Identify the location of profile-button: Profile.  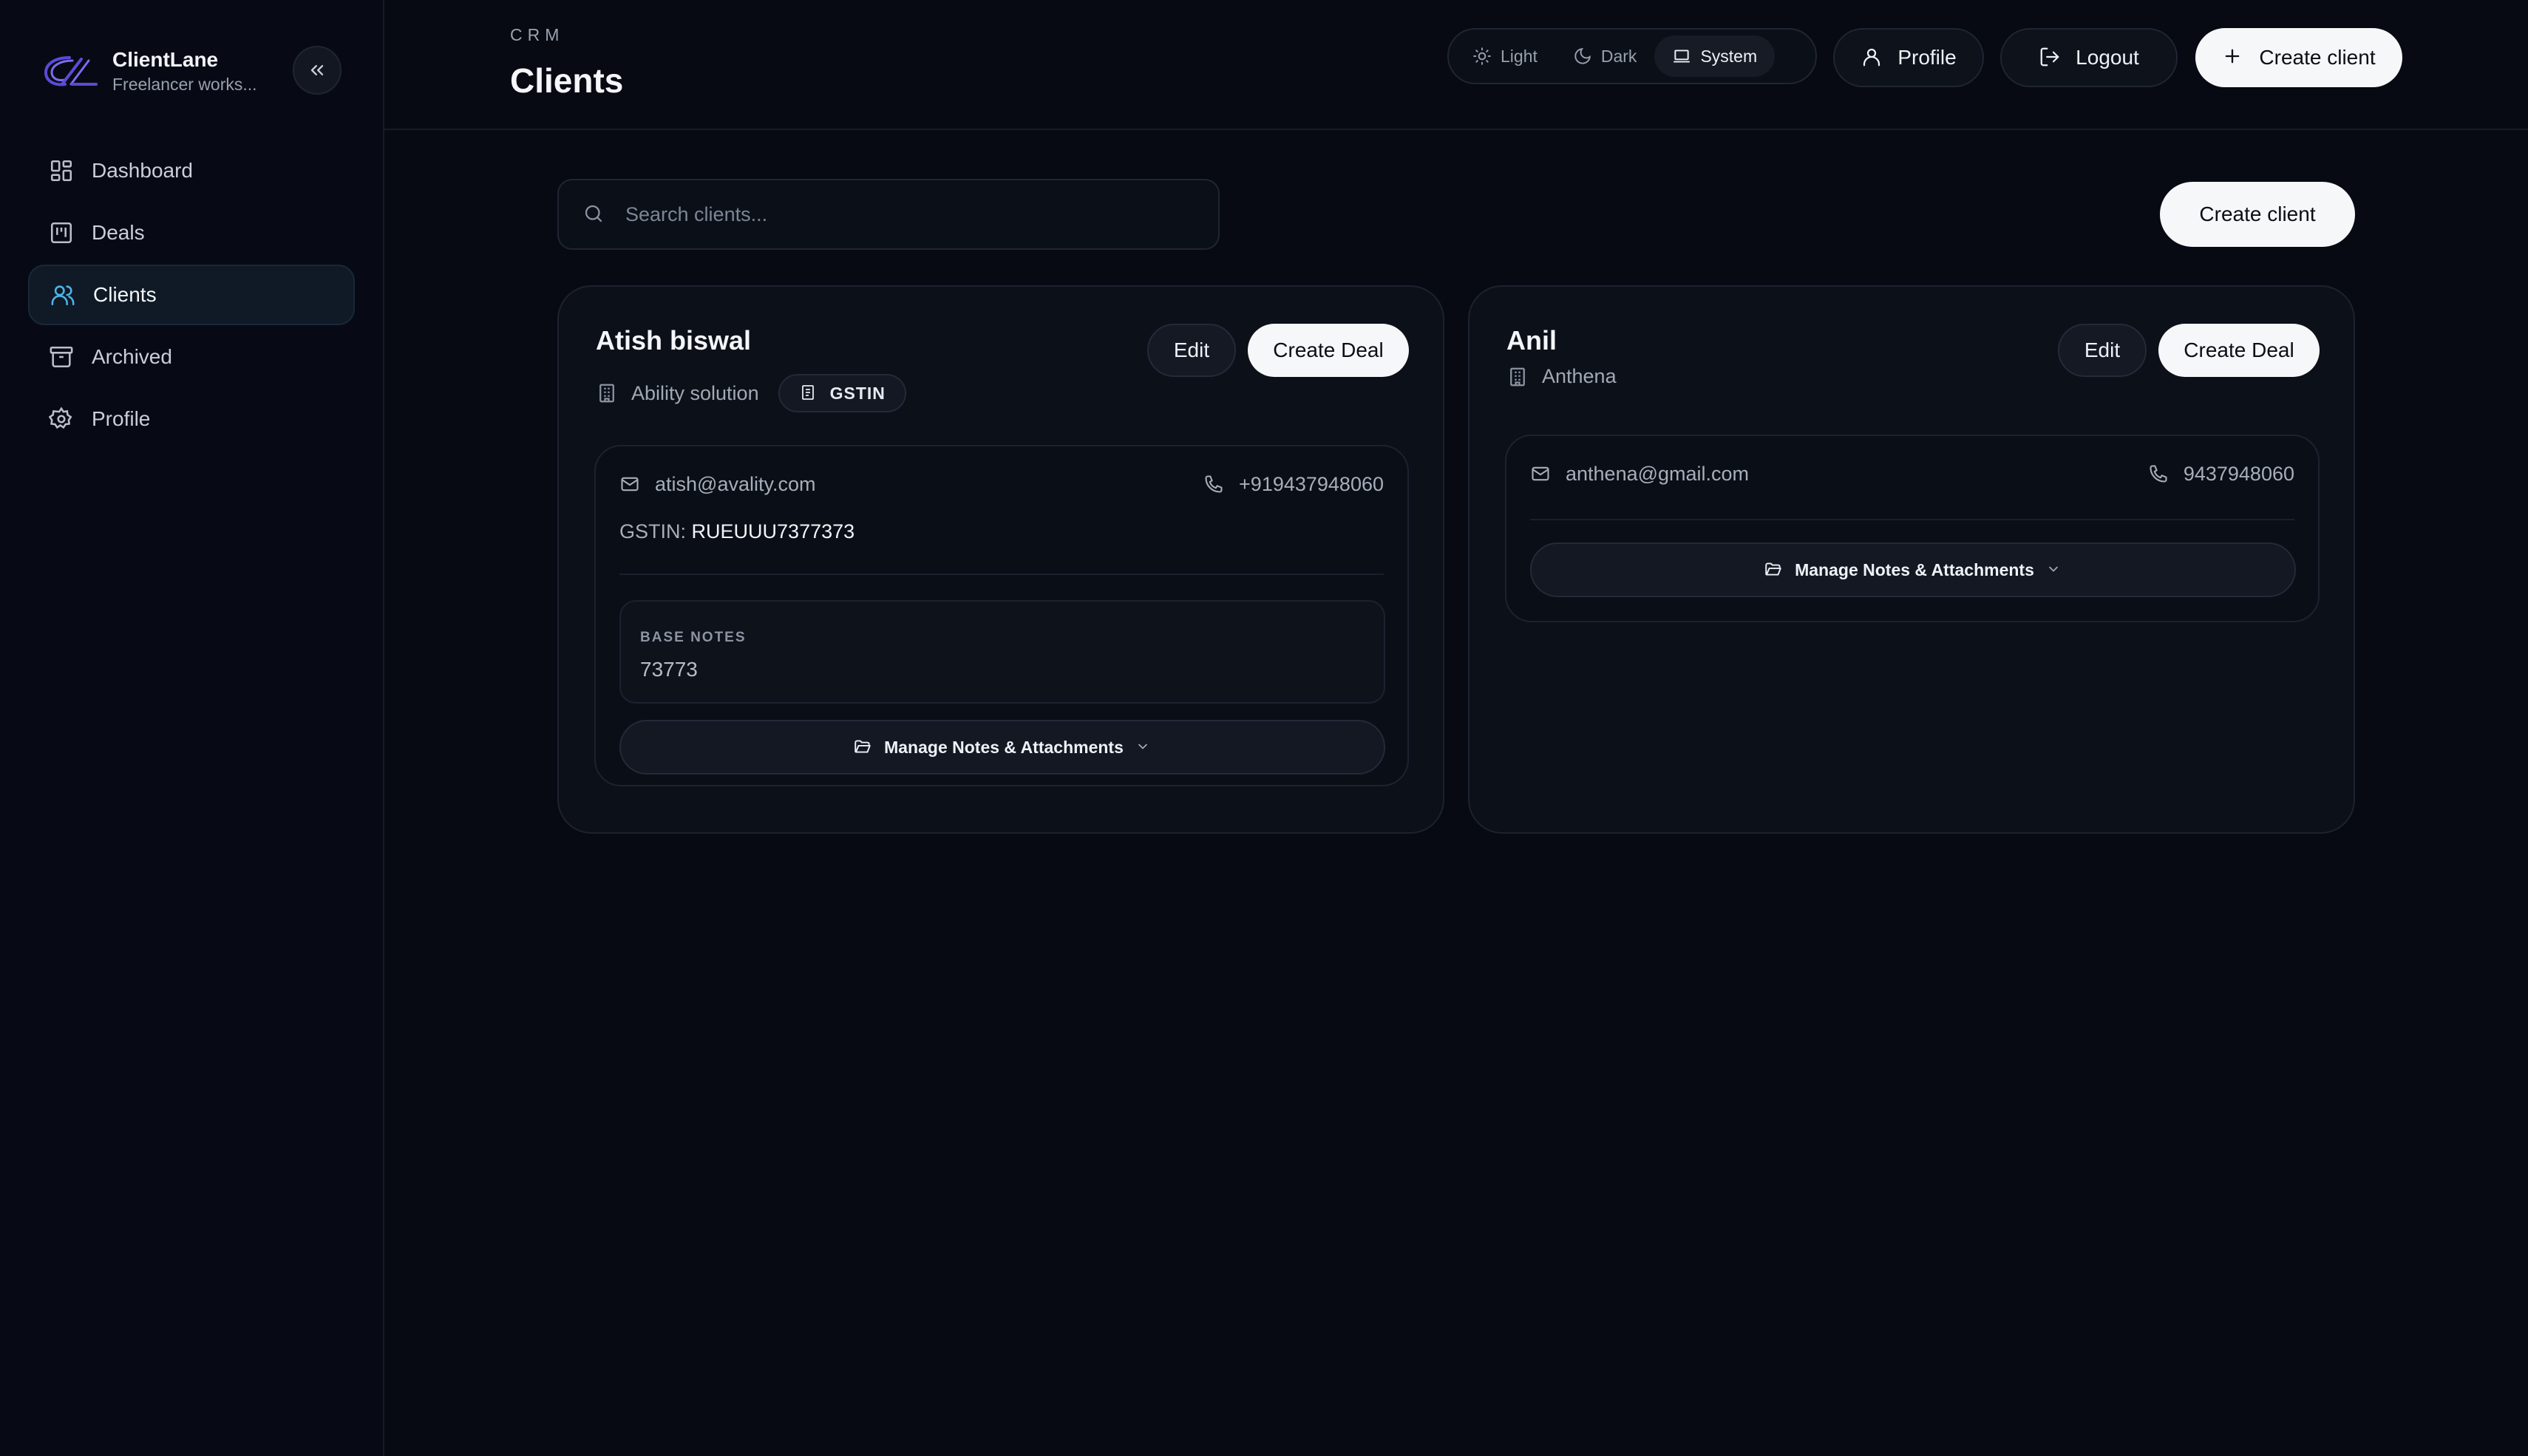
(1909, 57).